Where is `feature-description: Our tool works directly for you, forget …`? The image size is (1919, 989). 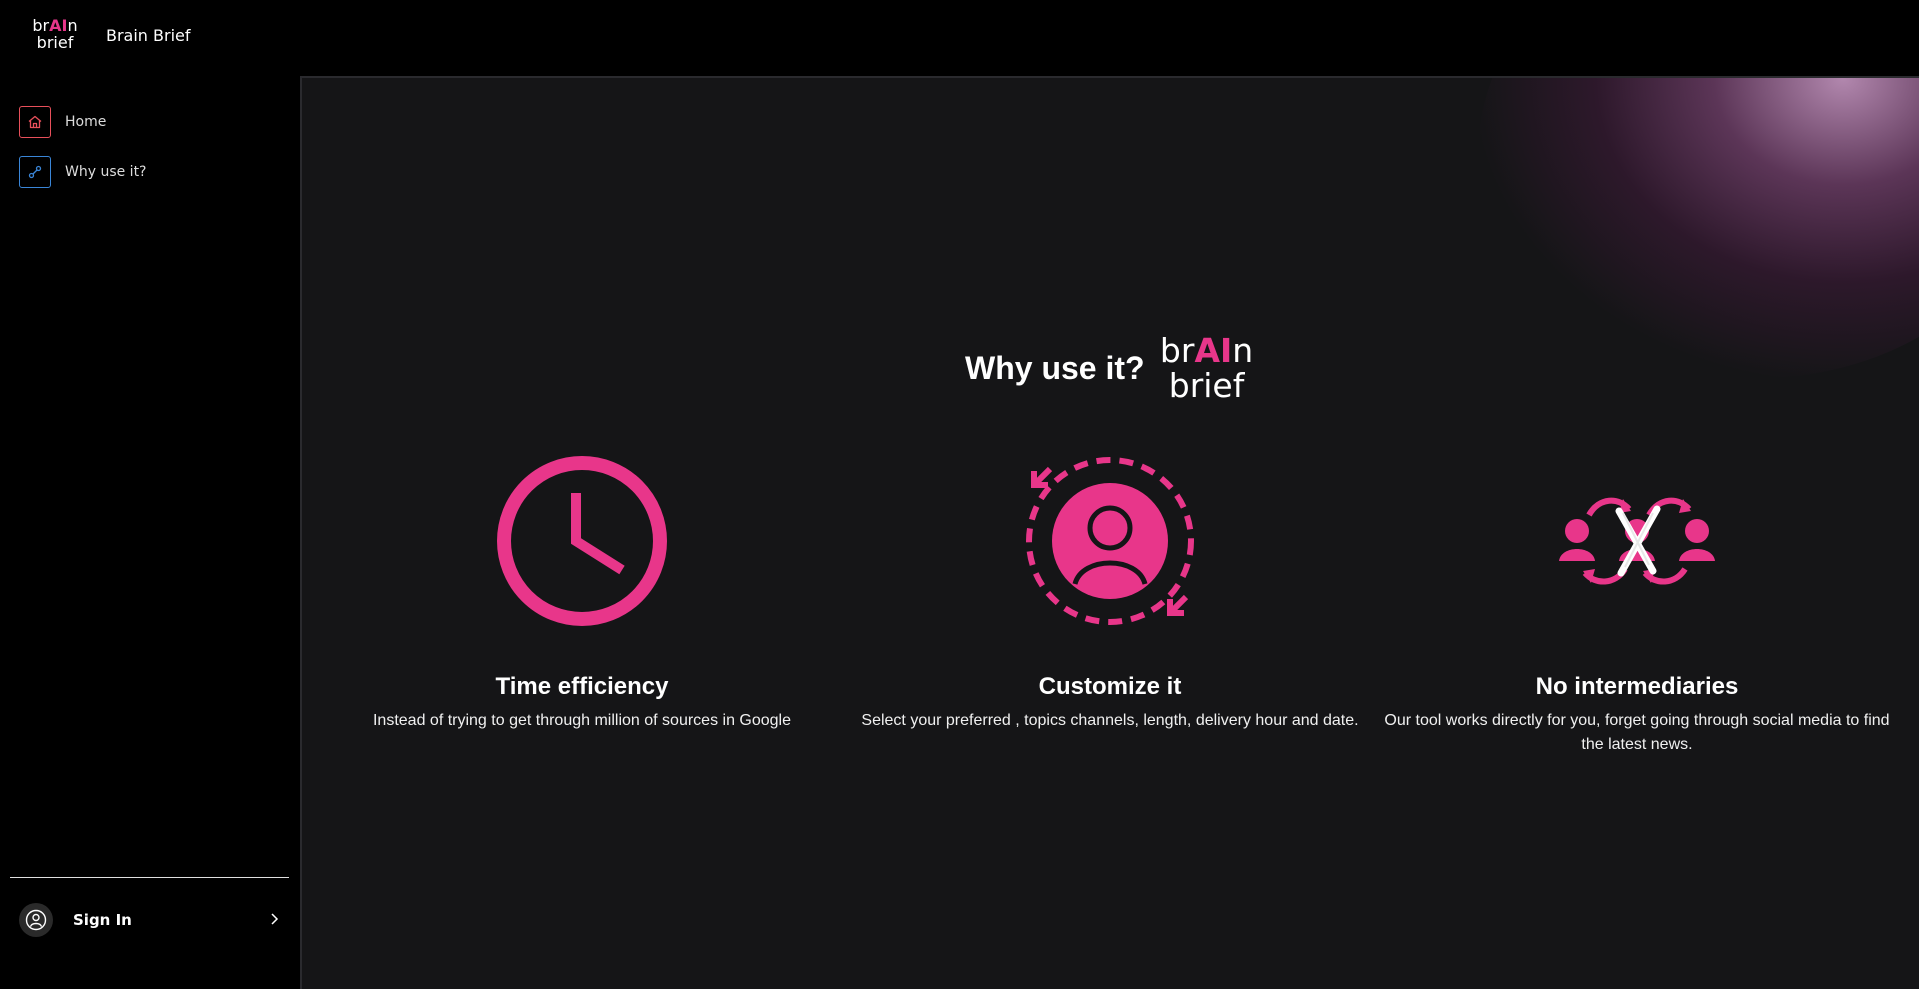 feature-description: Our tool works directly for you, forget … is located at coordinates (1637, 732).